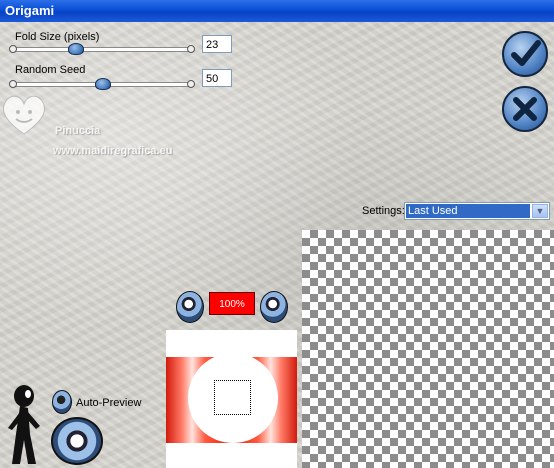 The height and width of the screenshot is (468, 554). I want to click on title-bar: Origami, so click(277, 11).